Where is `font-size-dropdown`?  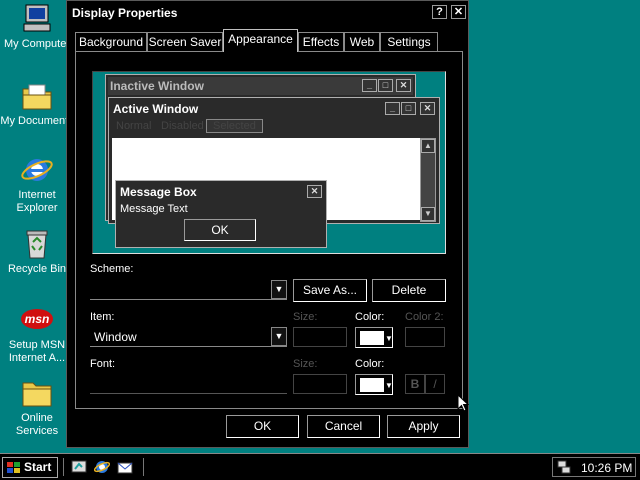
font-size-dropdown is located at coordinates (320, 384).